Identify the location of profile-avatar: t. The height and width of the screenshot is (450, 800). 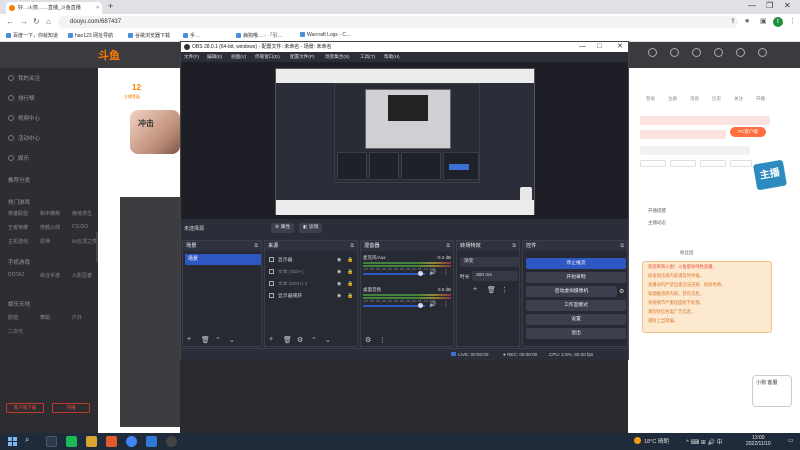
(778, 22).